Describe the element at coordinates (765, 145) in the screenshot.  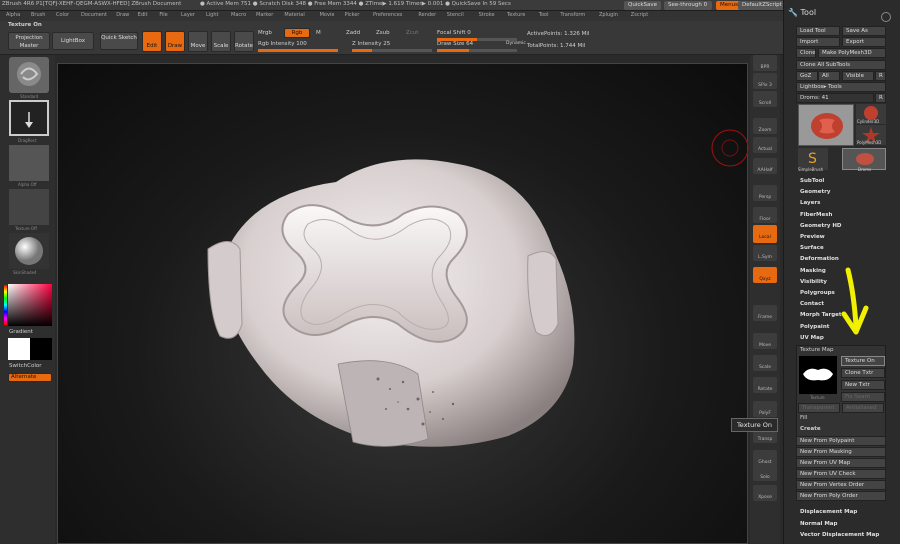
I see `rightshelf-actual-button: Actual` at that location.